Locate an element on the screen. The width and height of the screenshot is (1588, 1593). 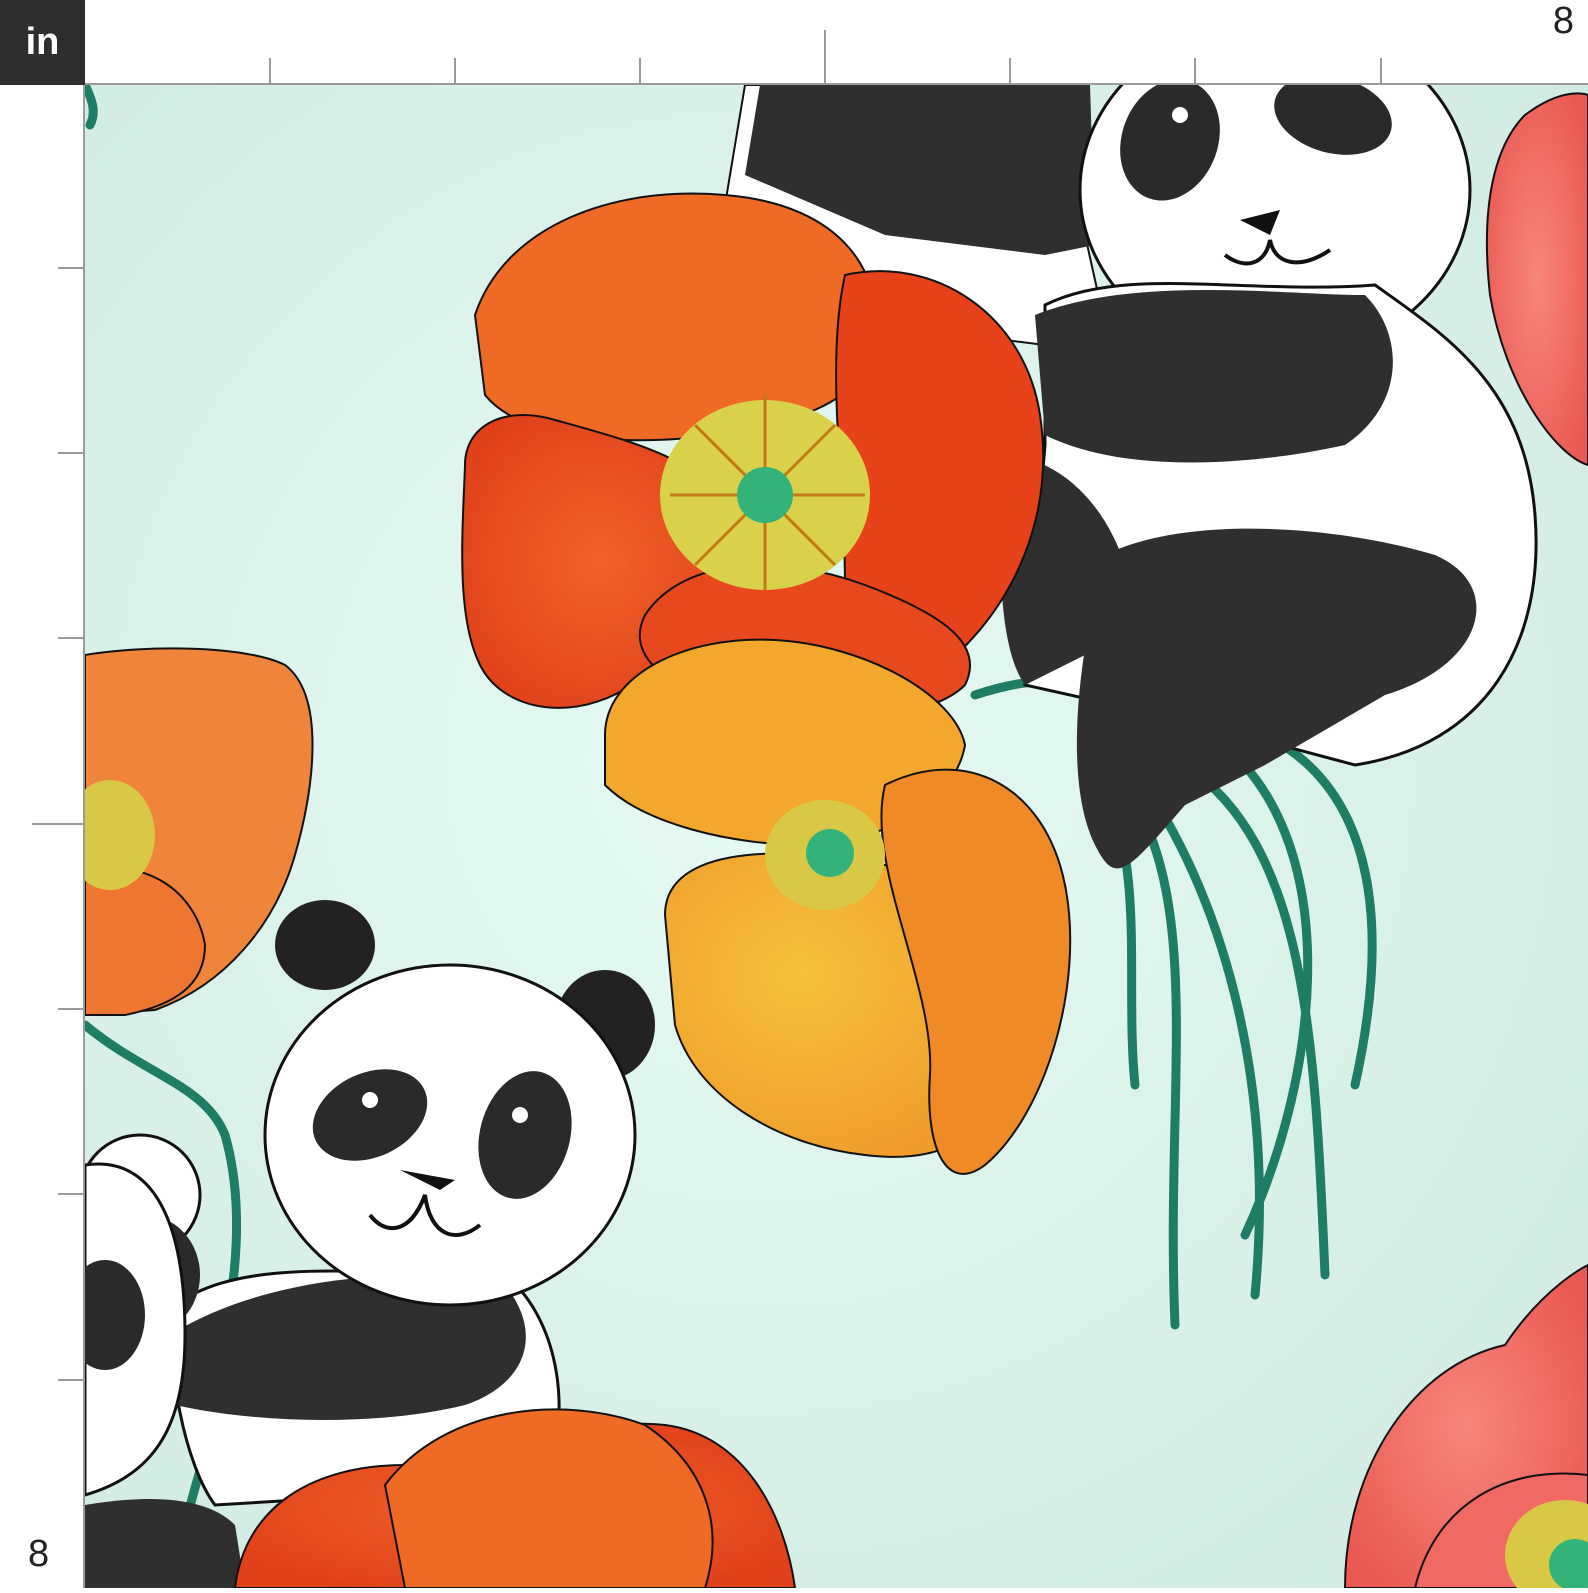
top-ruler-ticks is located at coordinates (825, 56).